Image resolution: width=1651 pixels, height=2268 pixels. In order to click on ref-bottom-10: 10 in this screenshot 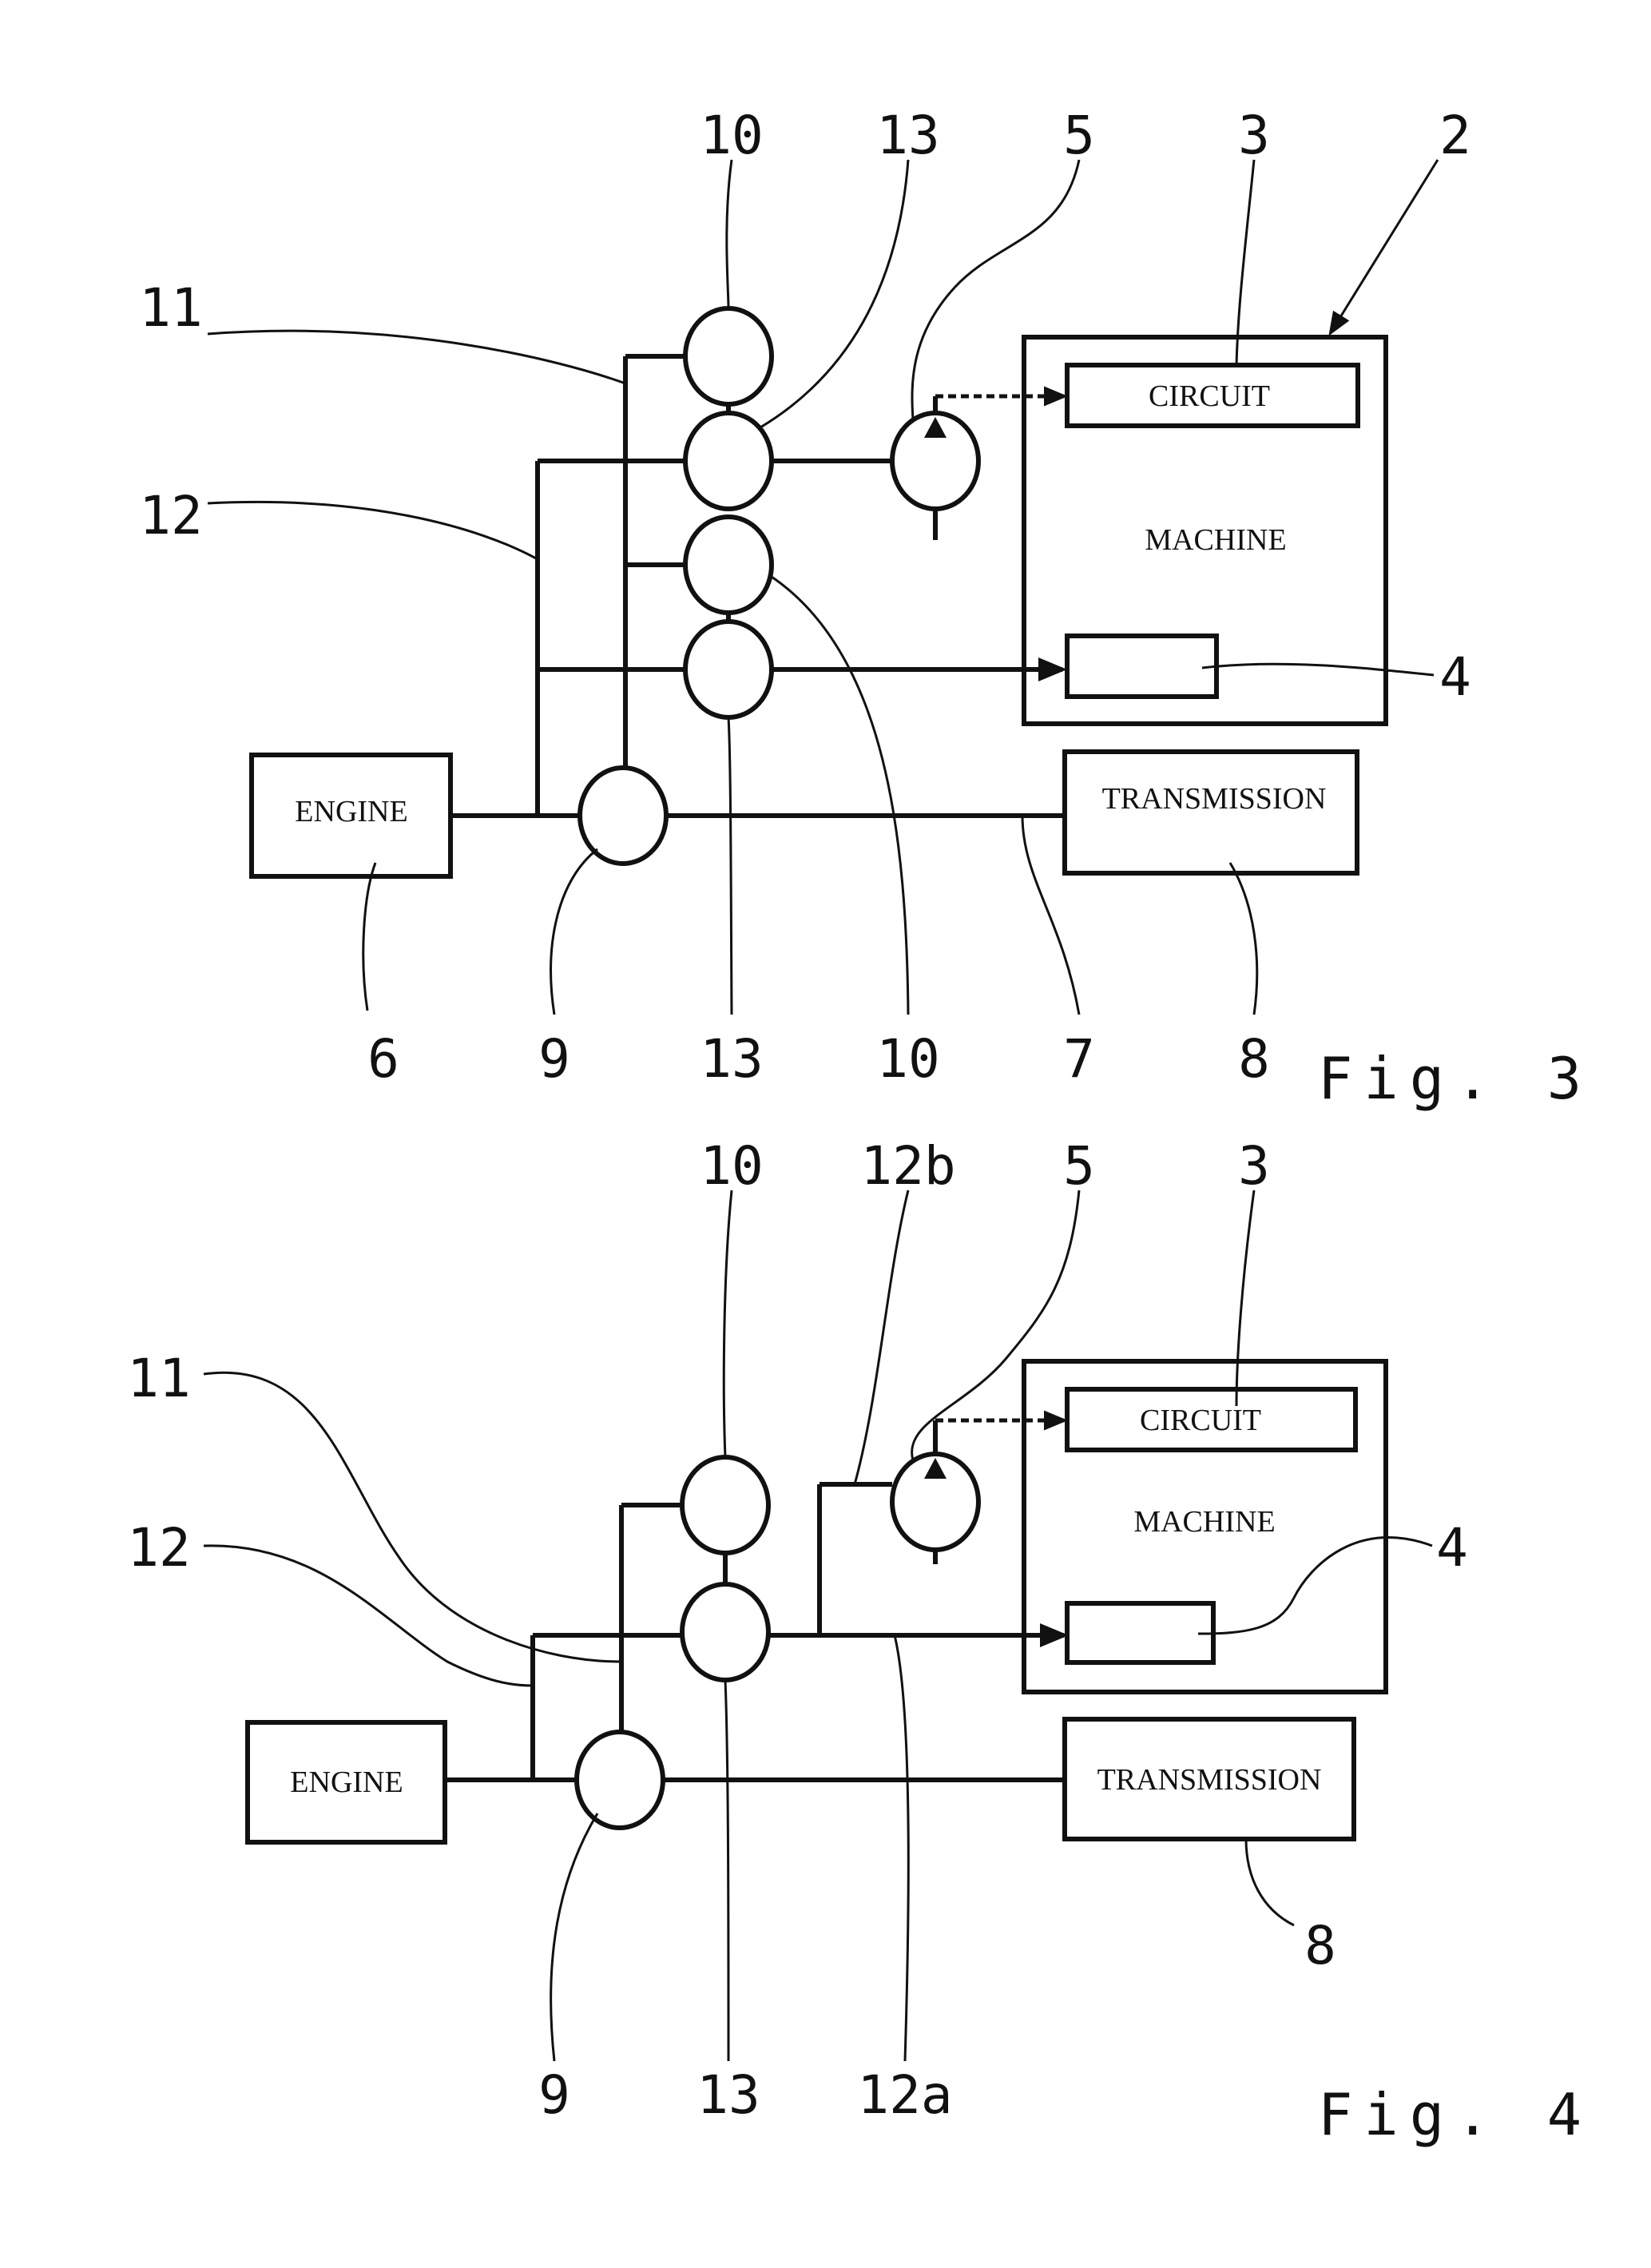, I will do `click(908, 1059)`.